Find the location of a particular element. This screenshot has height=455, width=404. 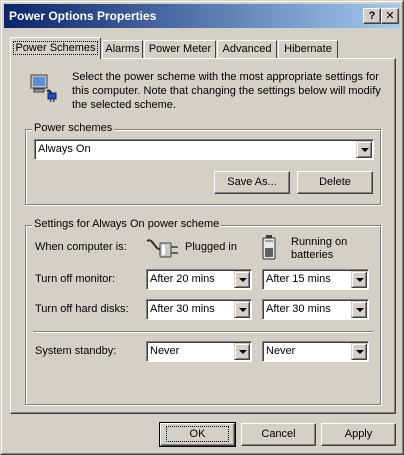

standby-plugged-value: Never is located at coordinates (165, 351).